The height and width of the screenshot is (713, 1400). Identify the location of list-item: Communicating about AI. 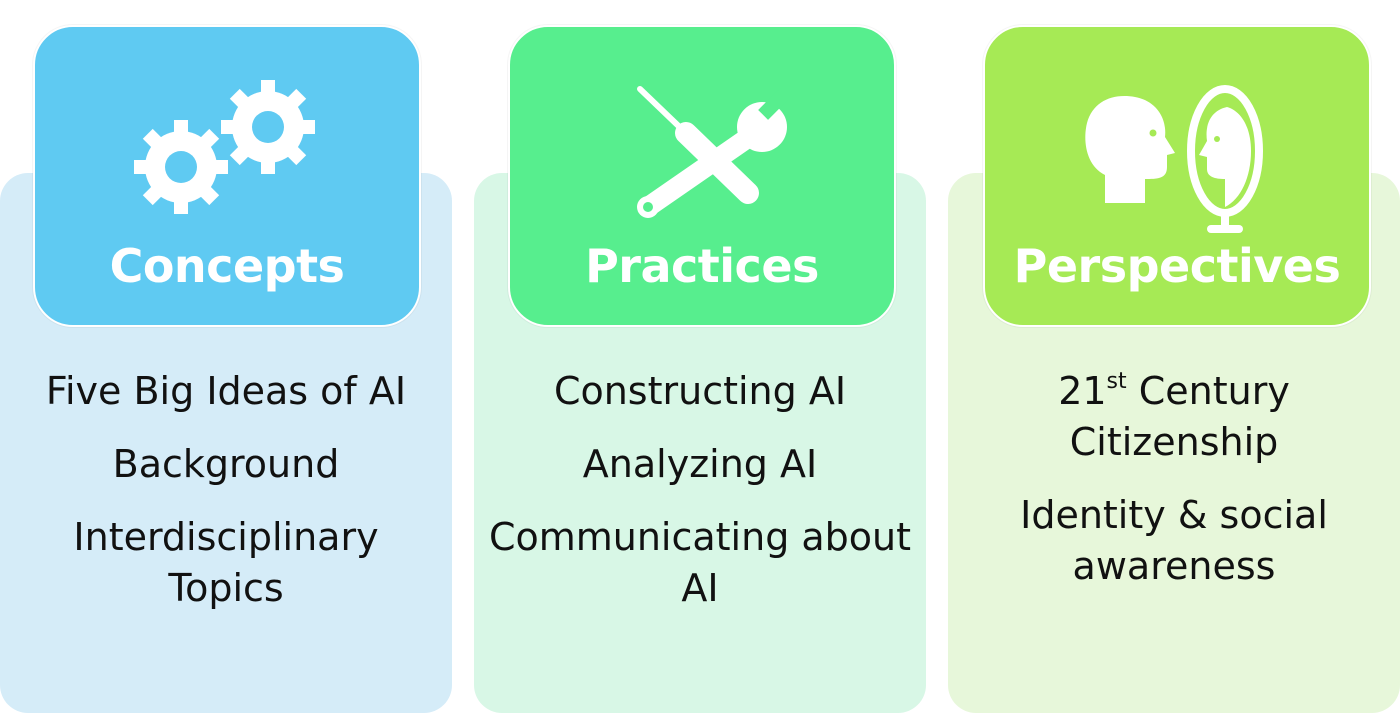
(700, 563).